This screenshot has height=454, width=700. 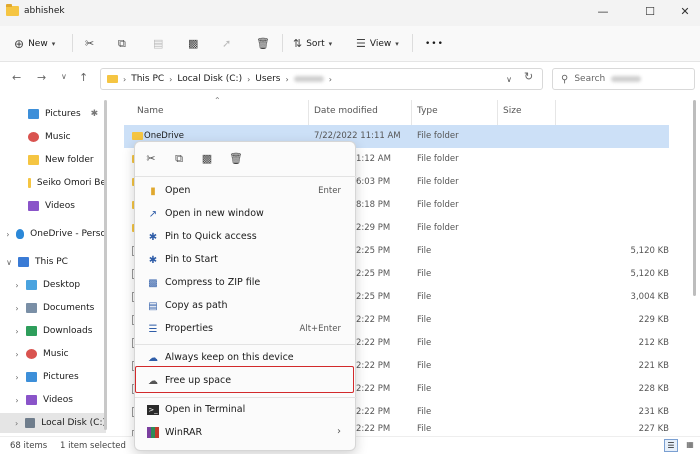 I want to click on view-button: ☰ View ▾, so click(x=377, y=44).